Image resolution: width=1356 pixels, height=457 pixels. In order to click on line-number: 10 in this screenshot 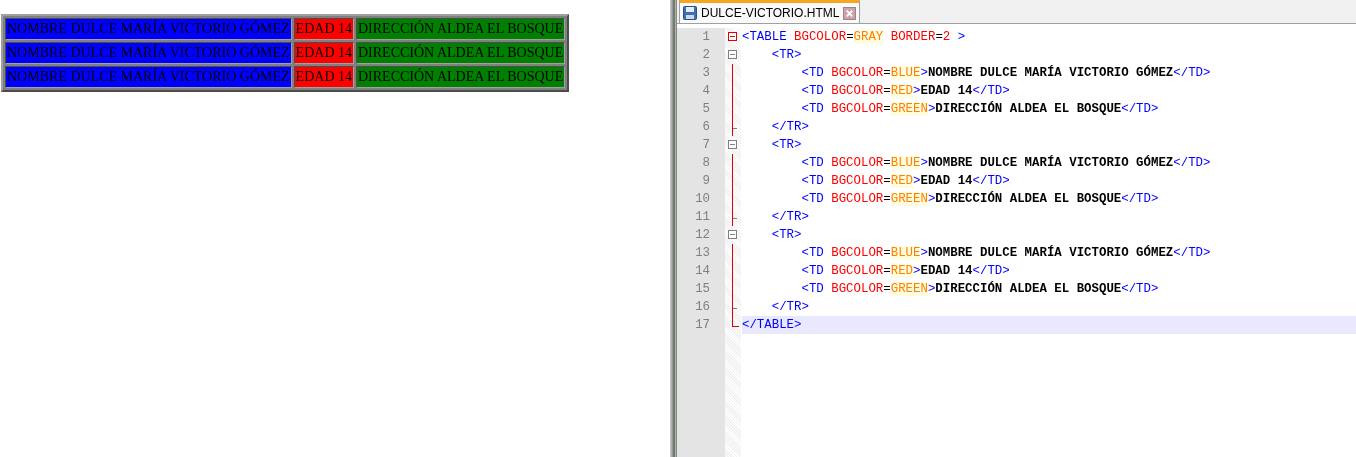, I will do `click(702, 199)`.